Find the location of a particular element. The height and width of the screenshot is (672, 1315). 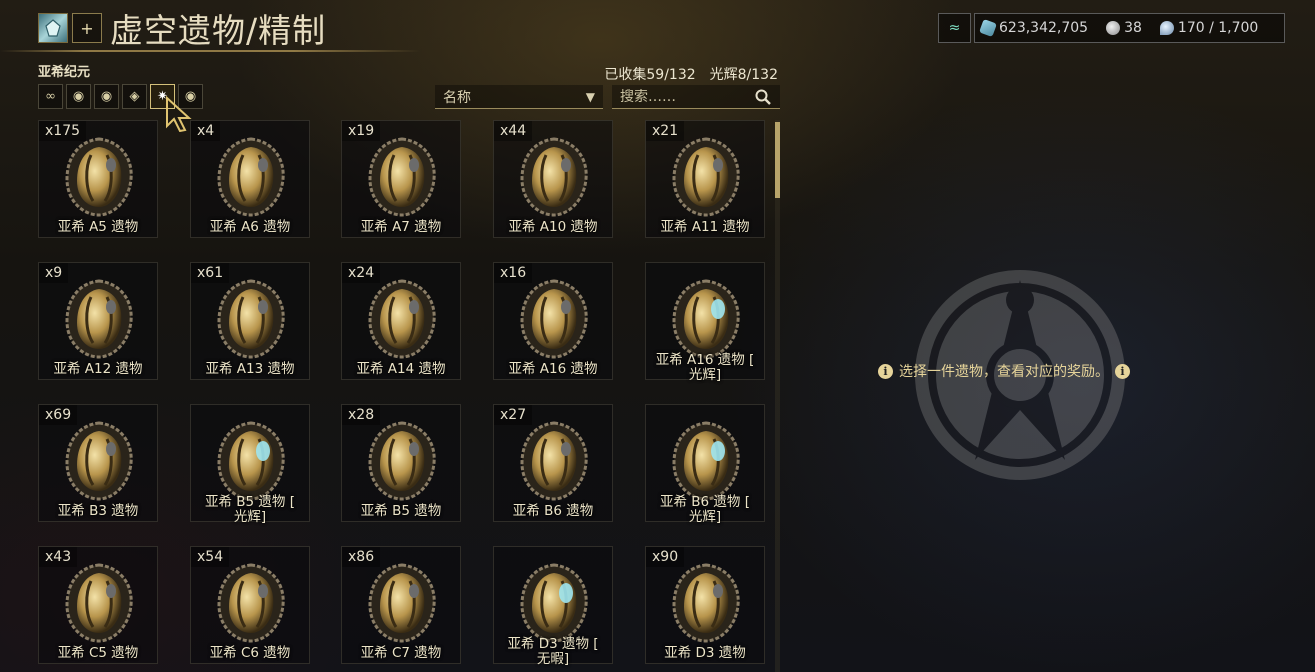

relic-card: x43 亚希 C5 遗物 is located at coordinates (98, 605).